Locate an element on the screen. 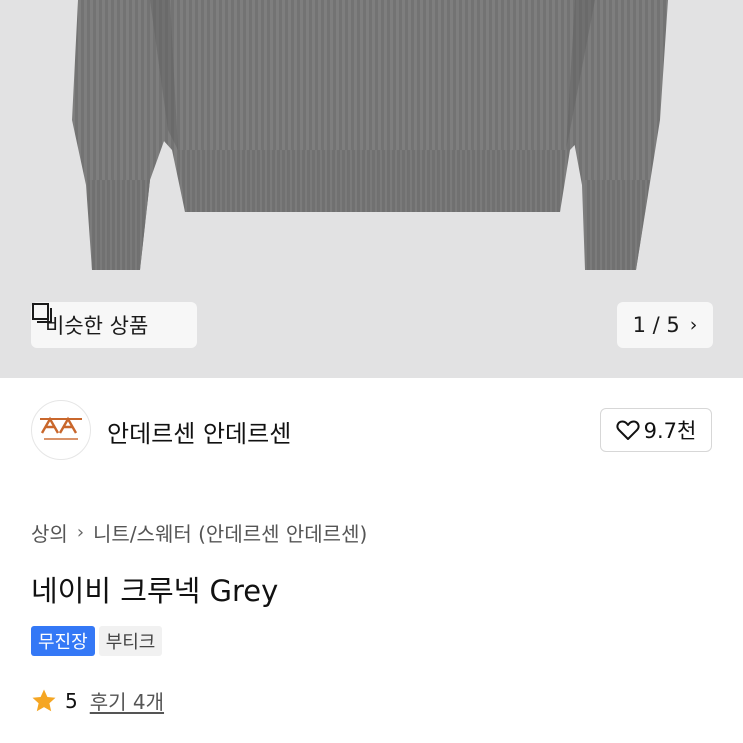  breadcrumb-item-category: 상의 is located at coordinates (49, 532).